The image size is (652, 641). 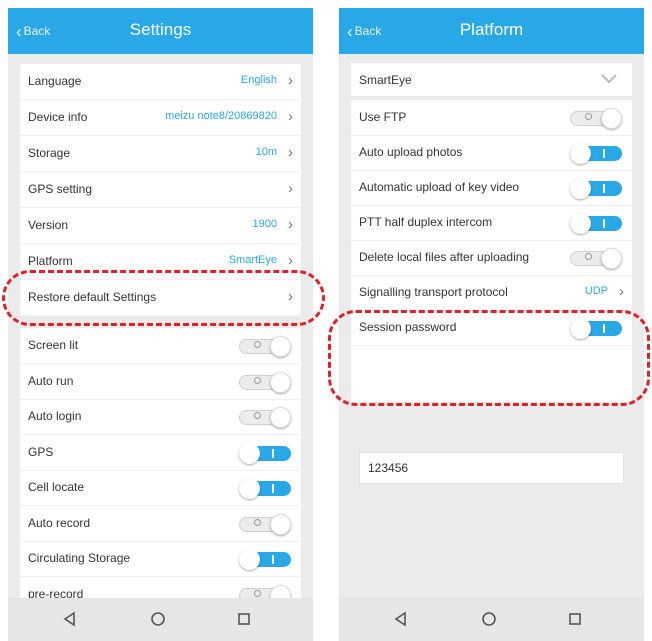 What do you see at coordinates (60, 189) in the screenshot?
I see `setting-label: GPS setting` at bounding box center [60, 189].